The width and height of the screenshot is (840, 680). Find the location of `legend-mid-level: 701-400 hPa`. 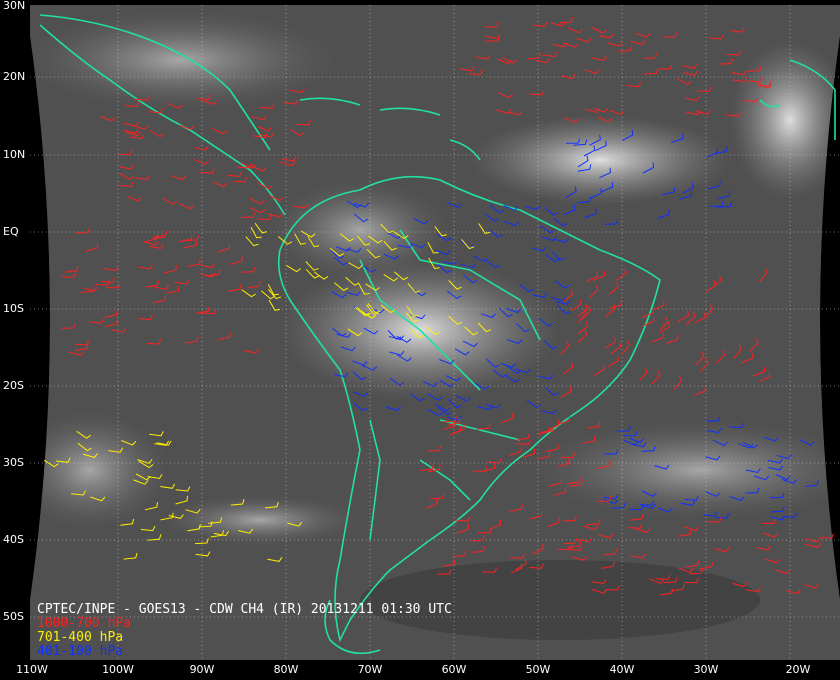

legend-mid-level: 701-400 hPa is located at coordinates (80, 637).